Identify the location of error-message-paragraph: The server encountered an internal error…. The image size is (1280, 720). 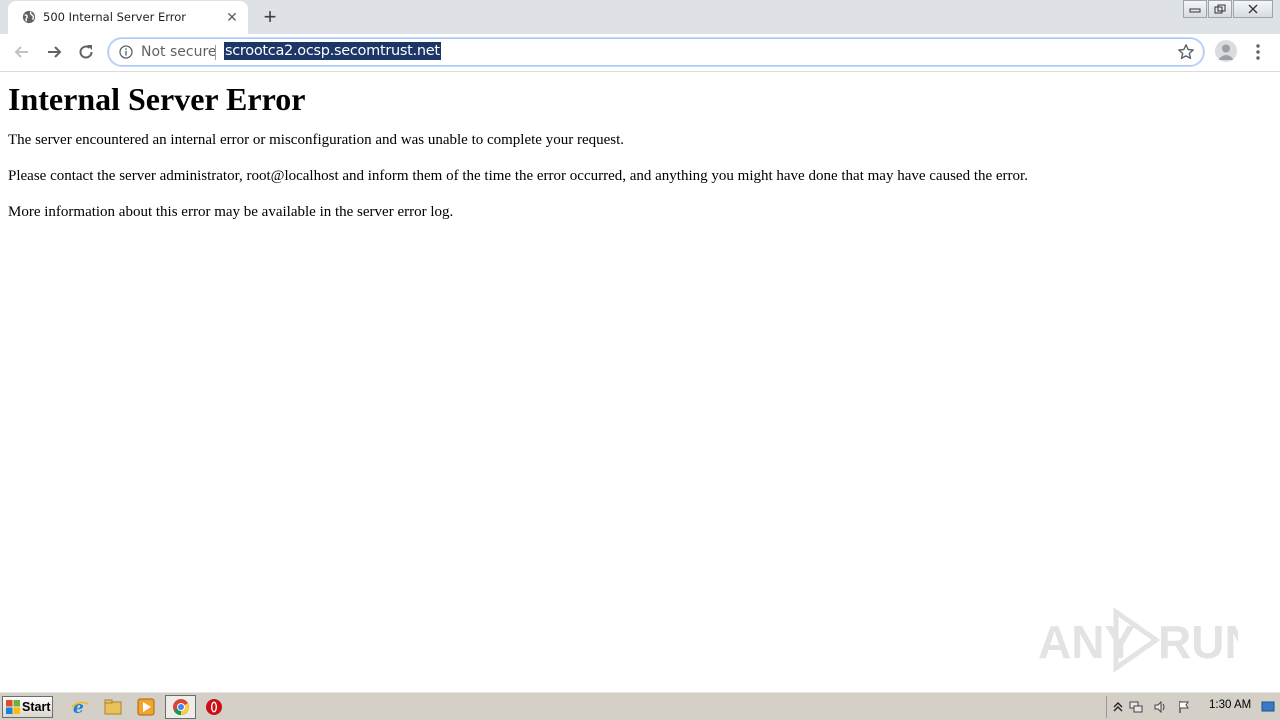
(316, 140).